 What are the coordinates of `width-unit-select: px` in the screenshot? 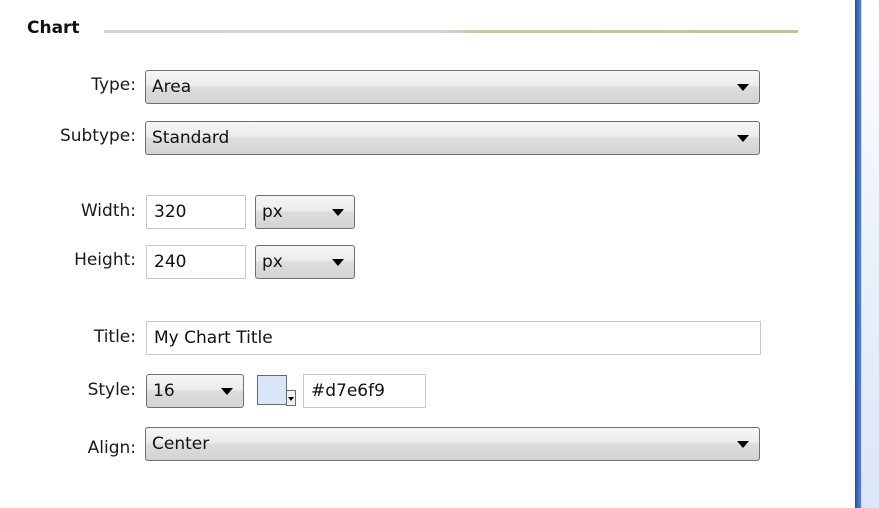 It's located at (305, 212).